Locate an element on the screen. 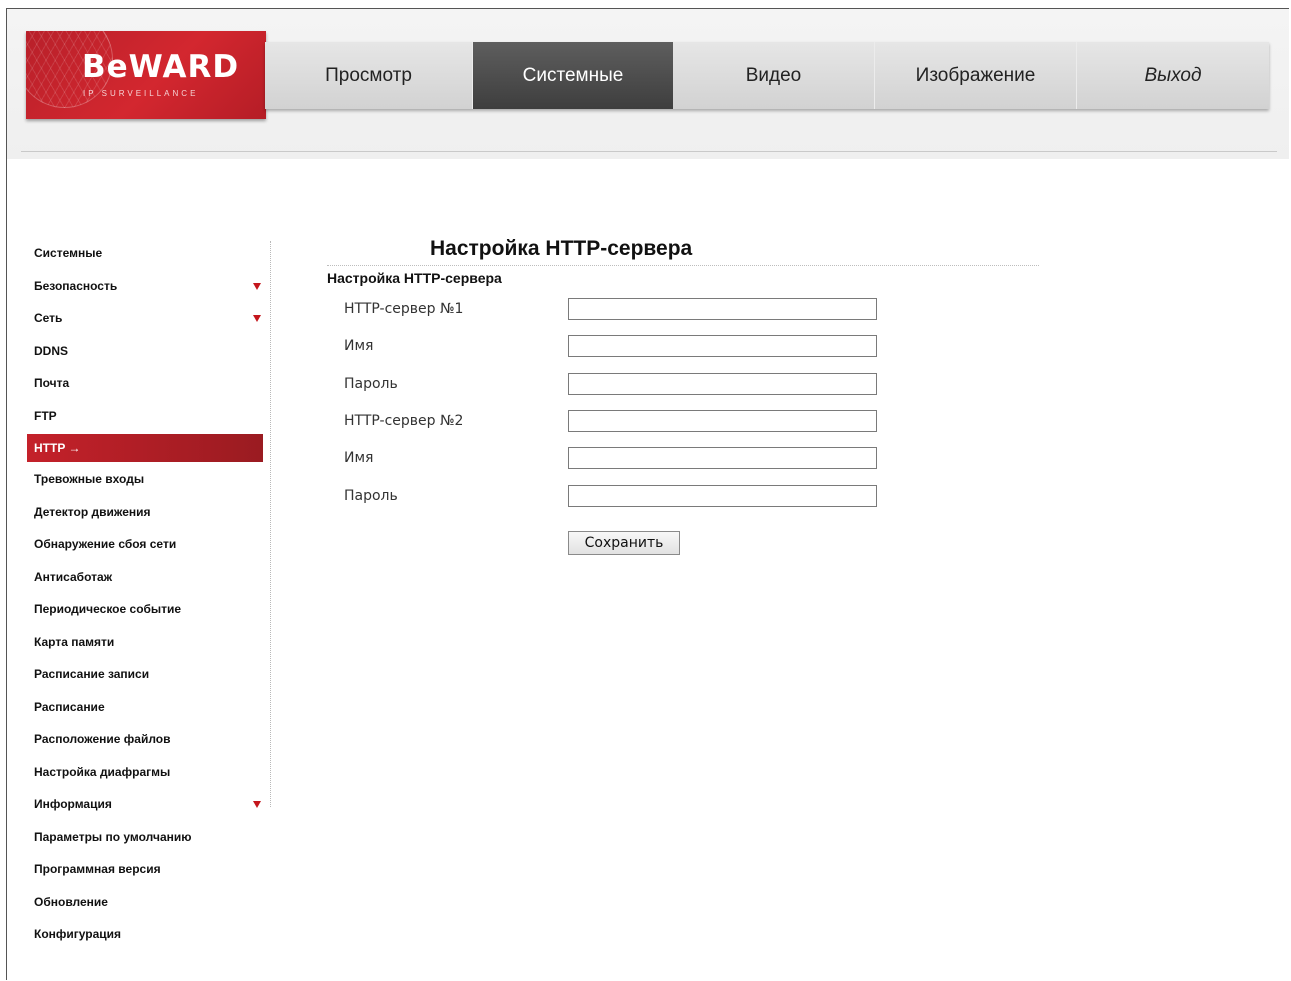 The width and height of the screenshot is (1291, 981). sidebar-item-label: Антисаботаж is located at coordinates (73, 576).